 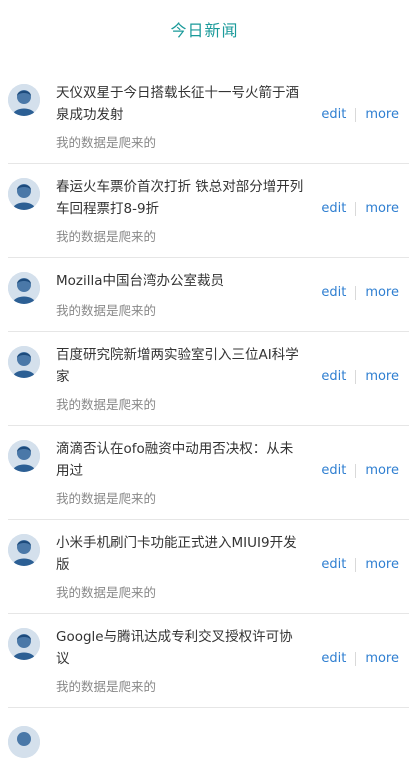 I want to click on list-item: 小米手机刷门卡功能正式进入MIUI9开发版 我的数据是爬来的 edit more, so click(x=208, y=567).